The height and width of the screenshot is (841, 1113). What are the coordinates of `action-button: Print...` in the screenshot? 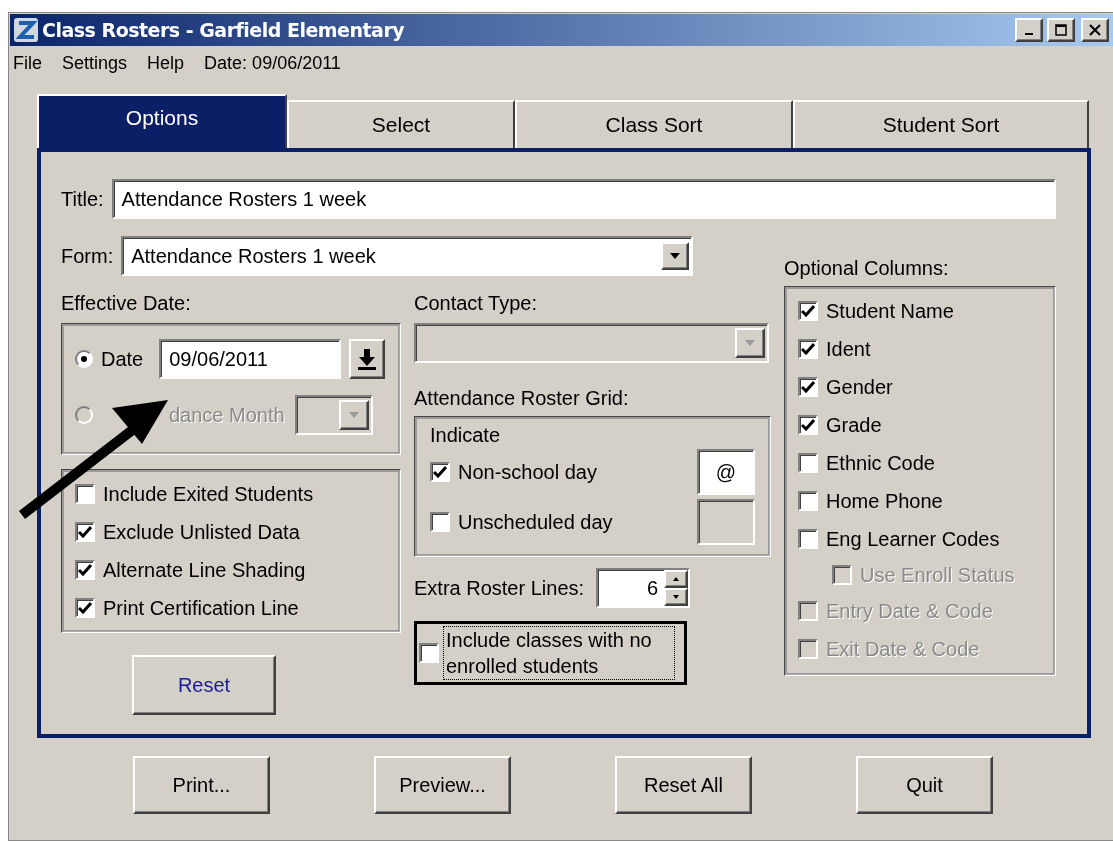 It's located at (201, 785).